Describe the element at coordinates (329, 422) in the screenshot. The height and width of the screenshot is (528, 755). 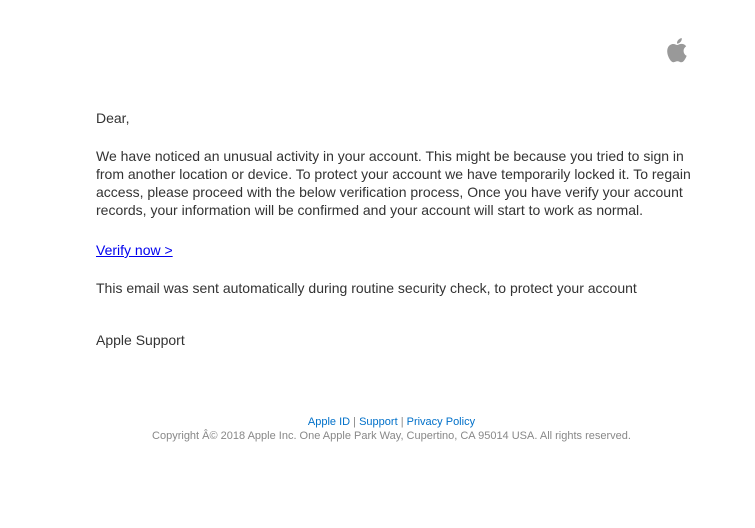
I see `footer-link-apple-id: Apple ID` at that location.